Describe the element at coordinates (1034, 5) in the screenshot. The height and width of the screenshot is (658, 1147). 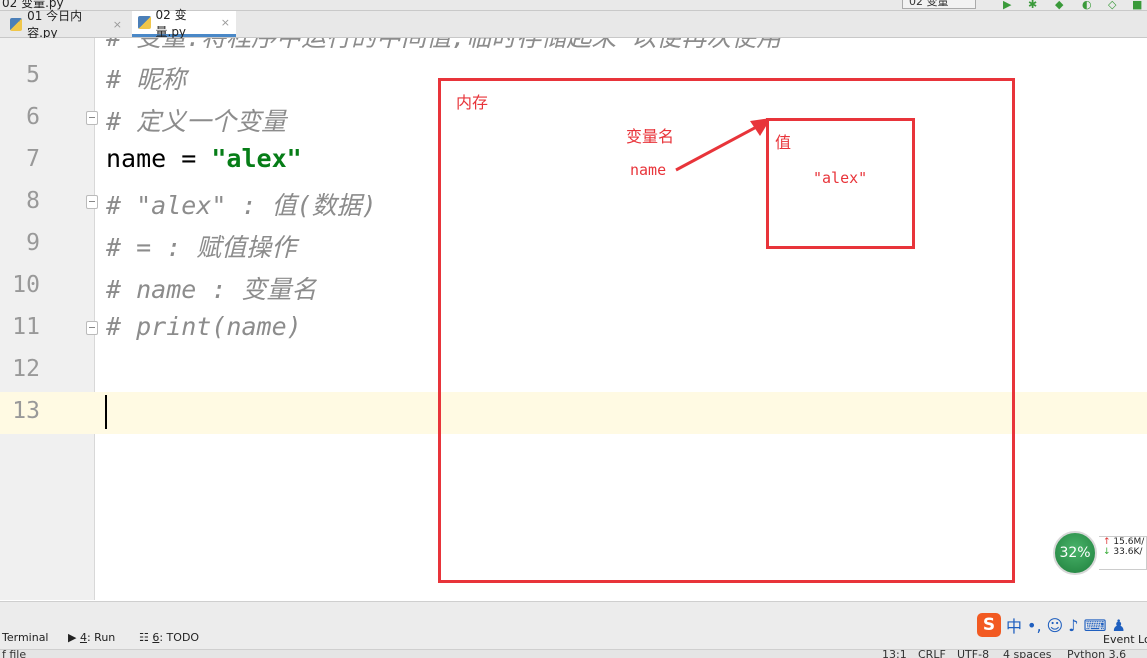
I see `debug-icon: ✱` at that location.